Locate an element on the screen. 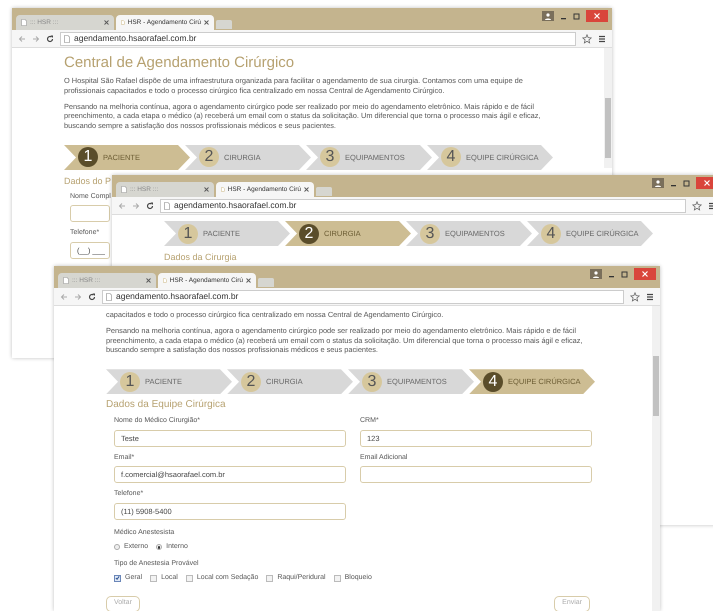 This screenshot has height=611, width=713. page-heading: Central de Agendamento Cirúrgico is located at coordinates (180, 63).